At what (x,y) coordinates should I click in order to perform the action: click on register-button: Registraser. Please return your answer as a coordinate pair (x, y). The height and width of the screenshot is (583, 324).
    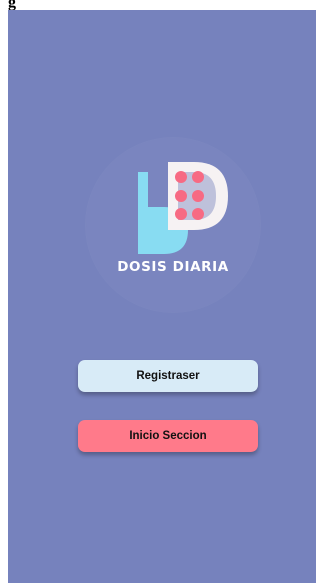
    Looking at the image, I should click on (168, 376).